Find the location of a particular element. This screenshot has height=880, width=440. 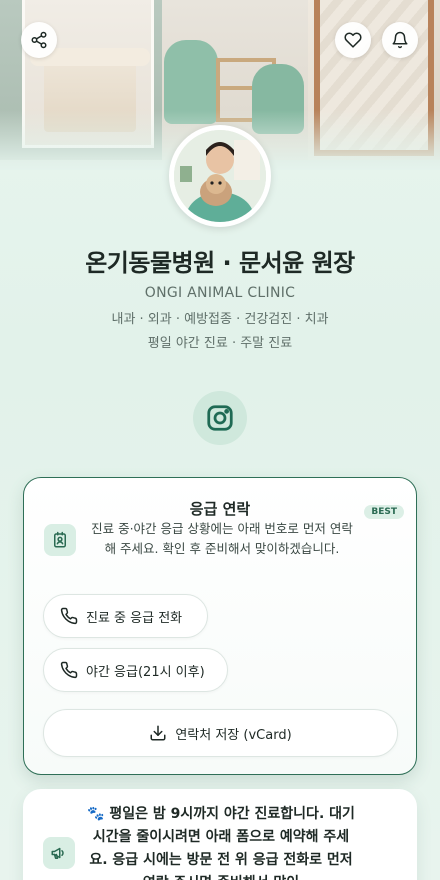

avatar-photo is located at coordinates (220, 176).